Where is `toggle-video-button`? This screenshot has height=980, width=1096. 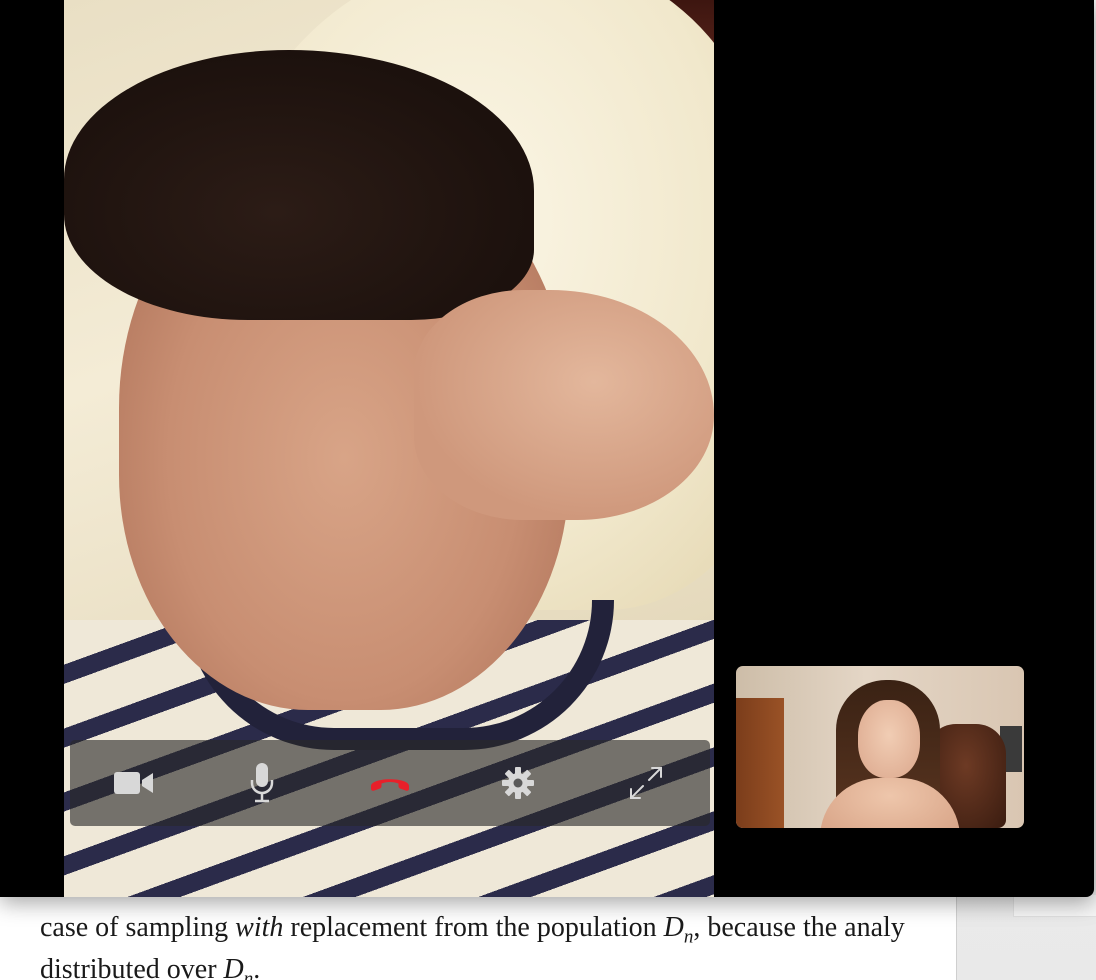 toggle-video-button is located at coordinates (134, 783).